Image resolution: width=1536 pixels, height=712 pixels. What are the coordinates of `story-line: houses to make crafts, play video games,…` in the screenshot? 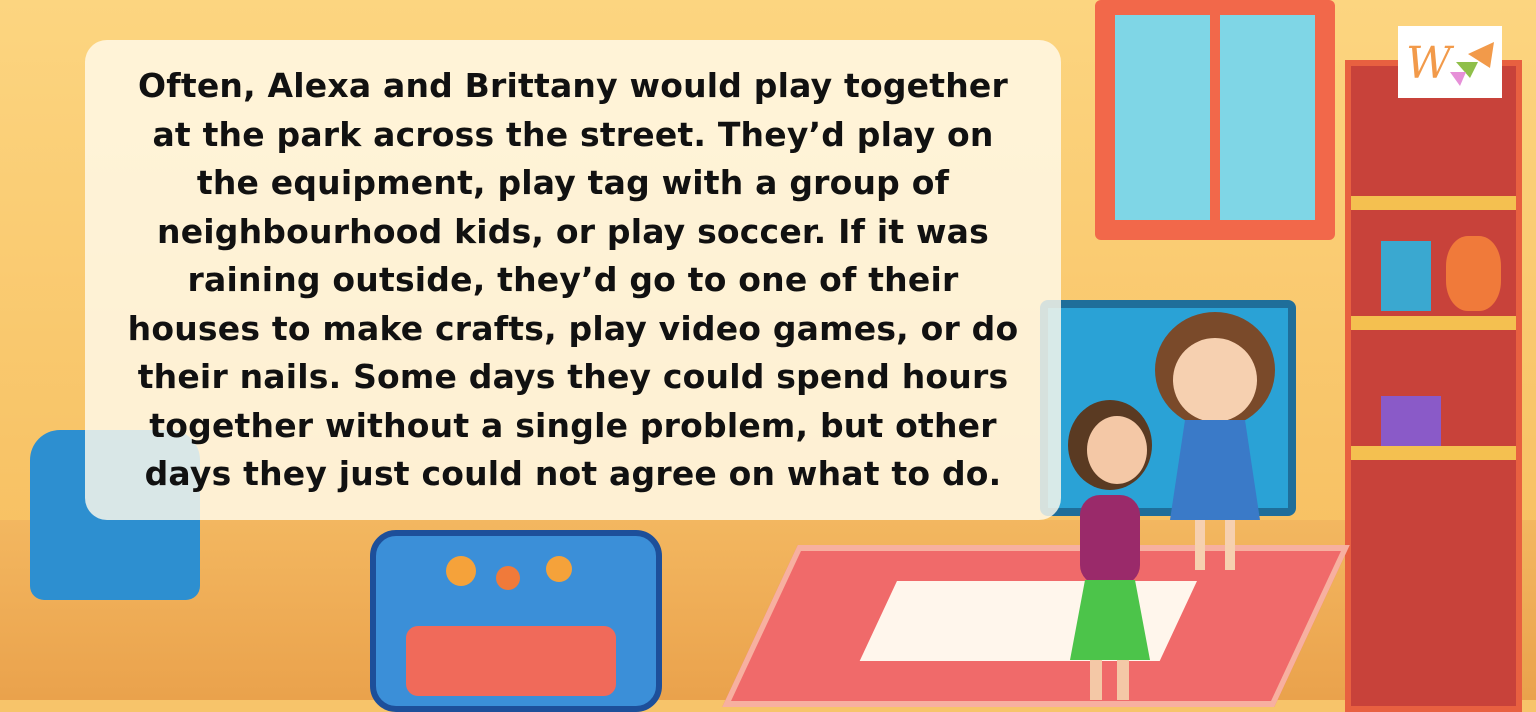 It's located at (573, 328).